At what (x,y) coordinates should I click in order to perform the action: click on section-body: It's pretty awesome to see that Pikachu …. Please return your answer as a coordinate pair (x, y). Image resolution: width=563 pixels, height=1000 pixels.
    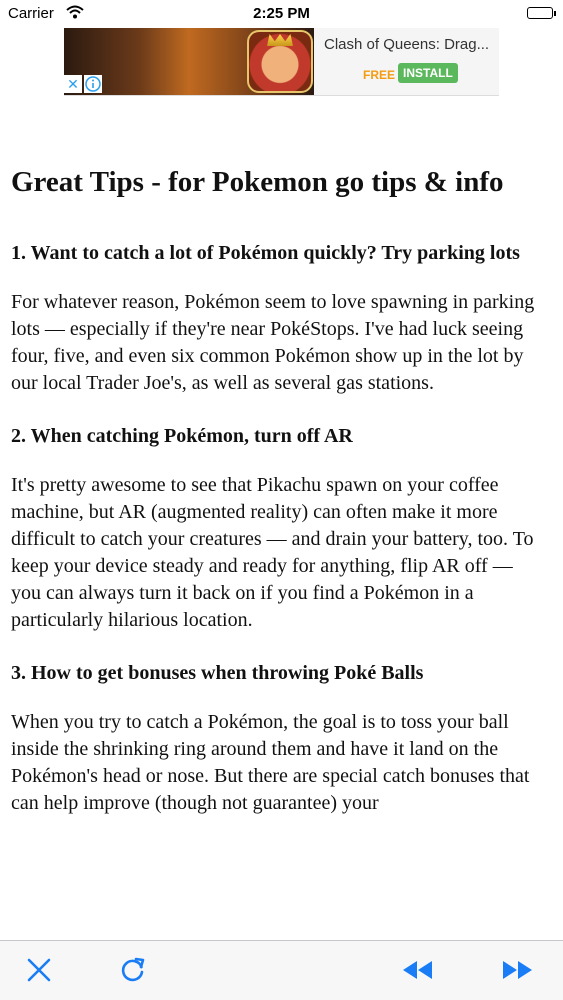
    Looking at the image, I should click on (272, 552).